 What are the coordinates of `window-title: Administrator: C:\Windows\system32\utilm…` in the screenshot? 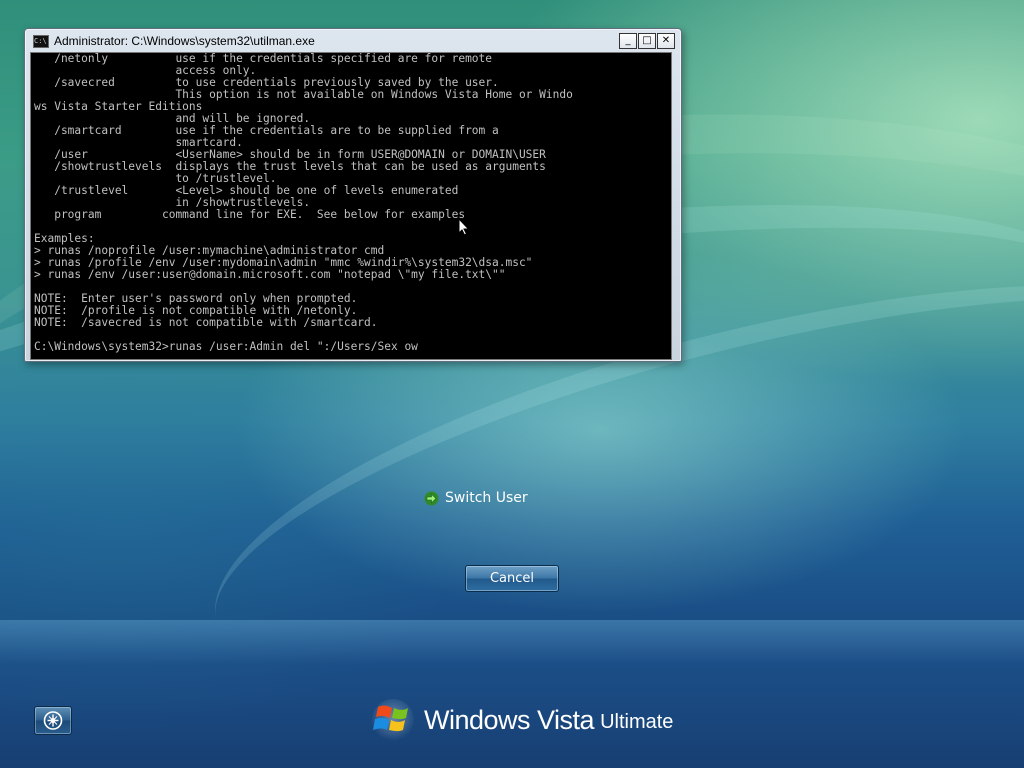 It's located at (184, 41).